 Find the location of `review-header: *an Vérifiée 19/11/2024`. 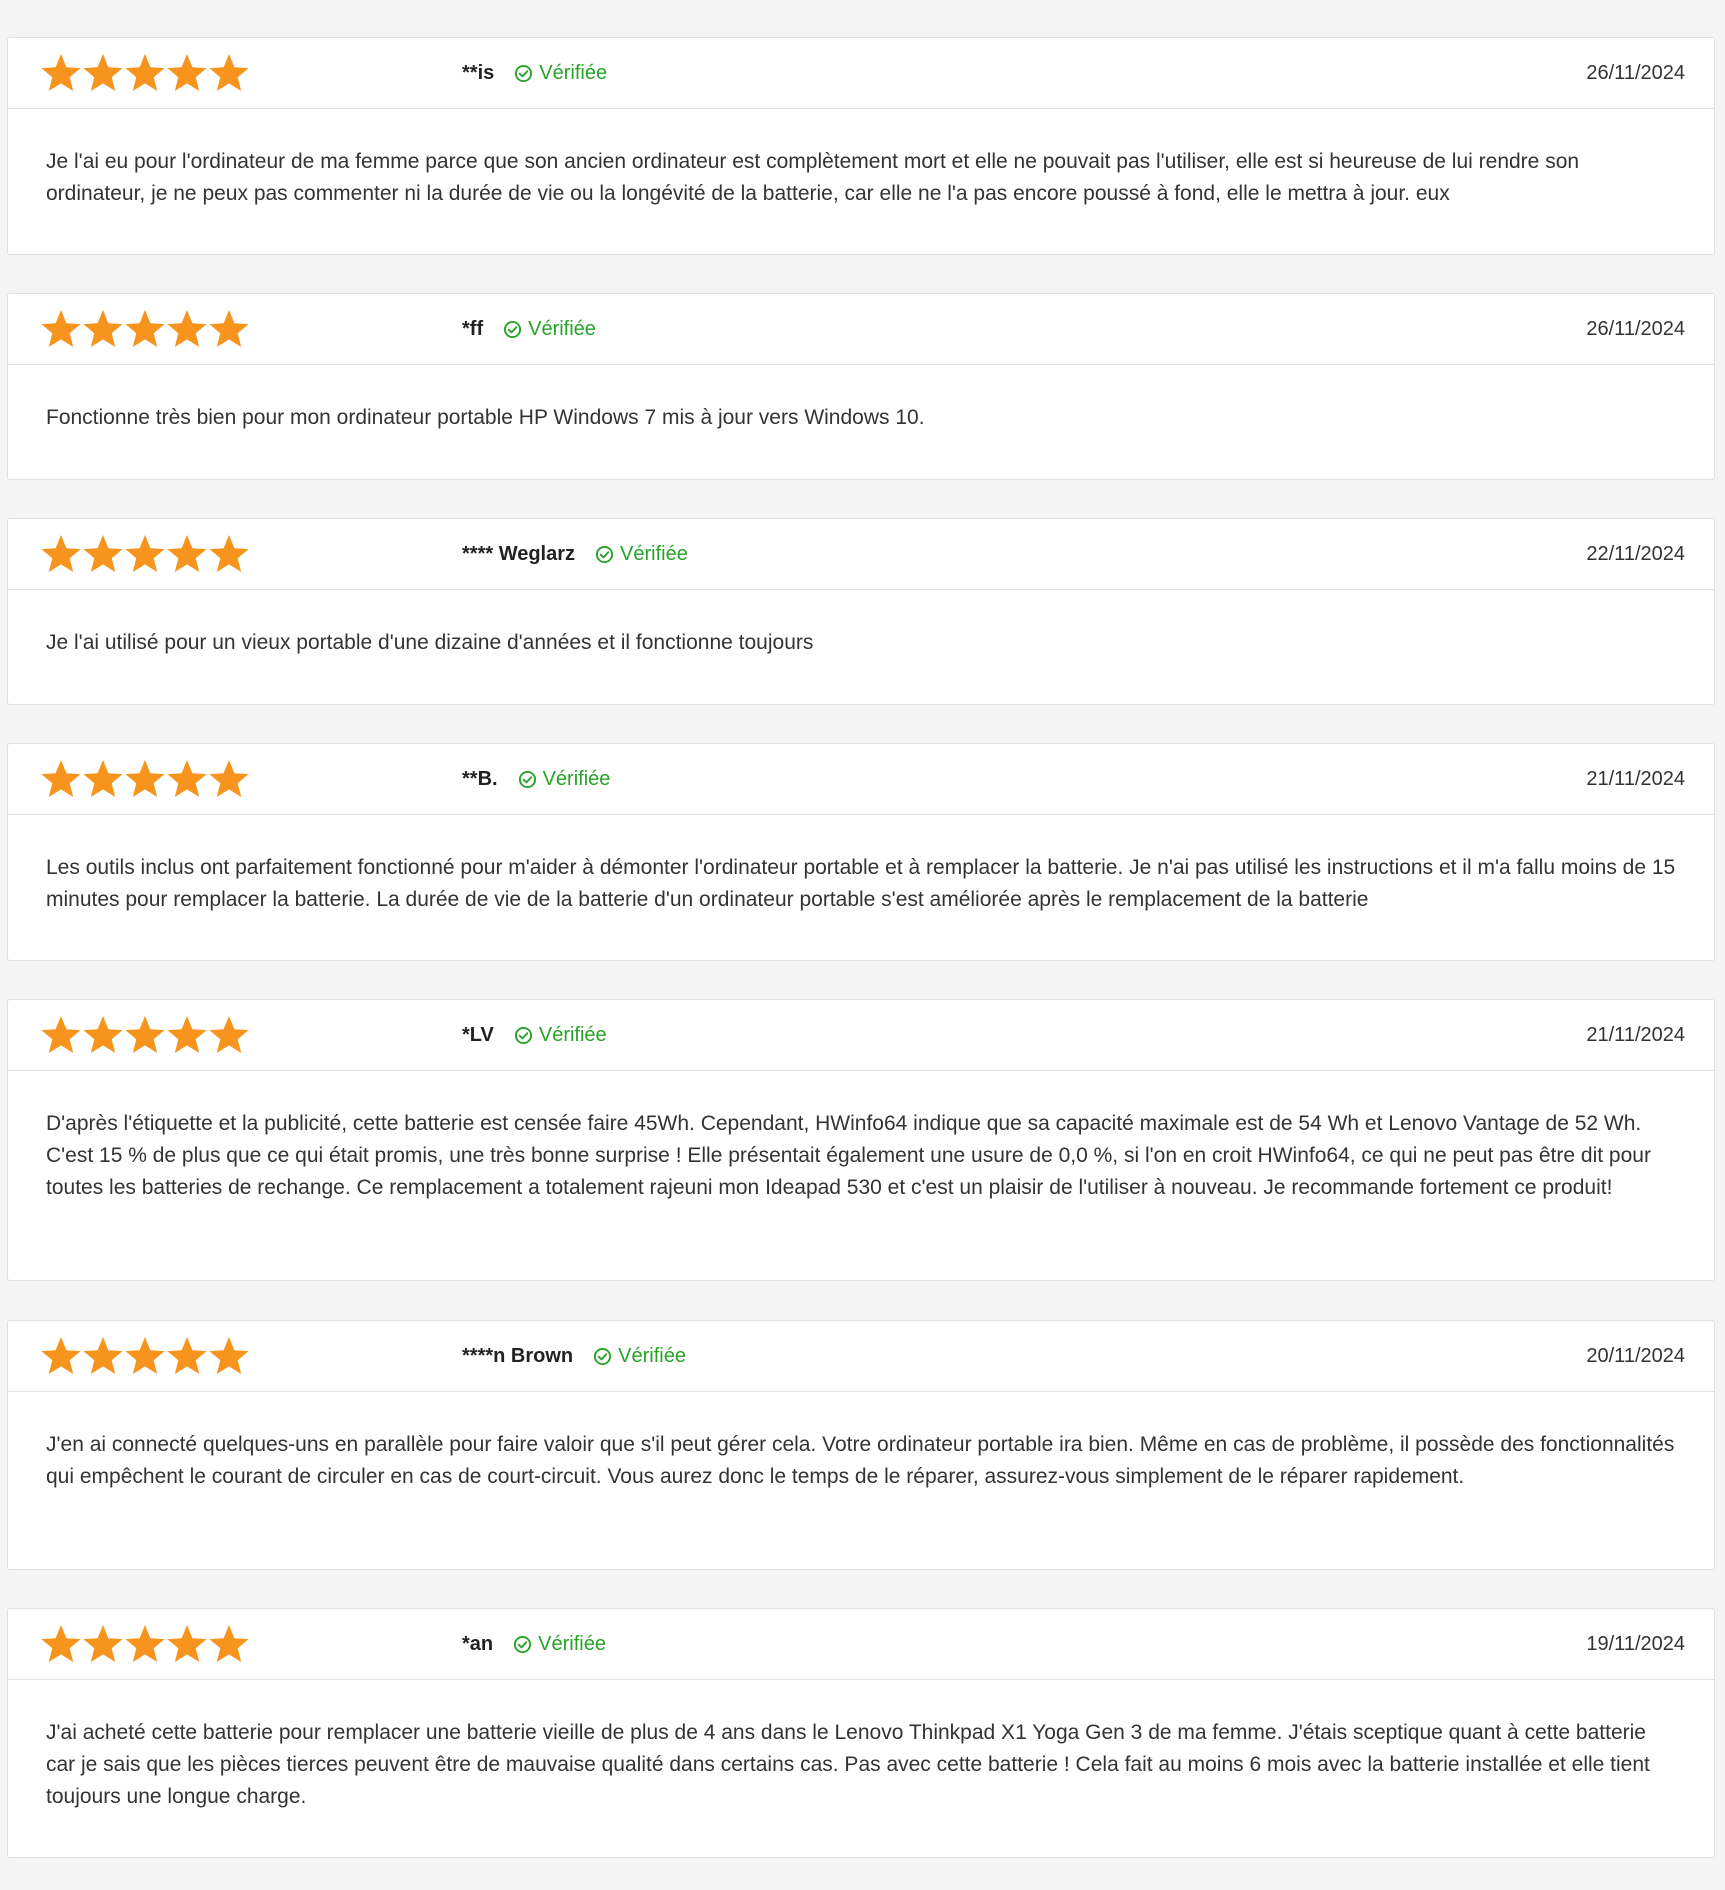

review-header: *an Vérifiée 19/11/2024 is located at coordinates (861, 1644).